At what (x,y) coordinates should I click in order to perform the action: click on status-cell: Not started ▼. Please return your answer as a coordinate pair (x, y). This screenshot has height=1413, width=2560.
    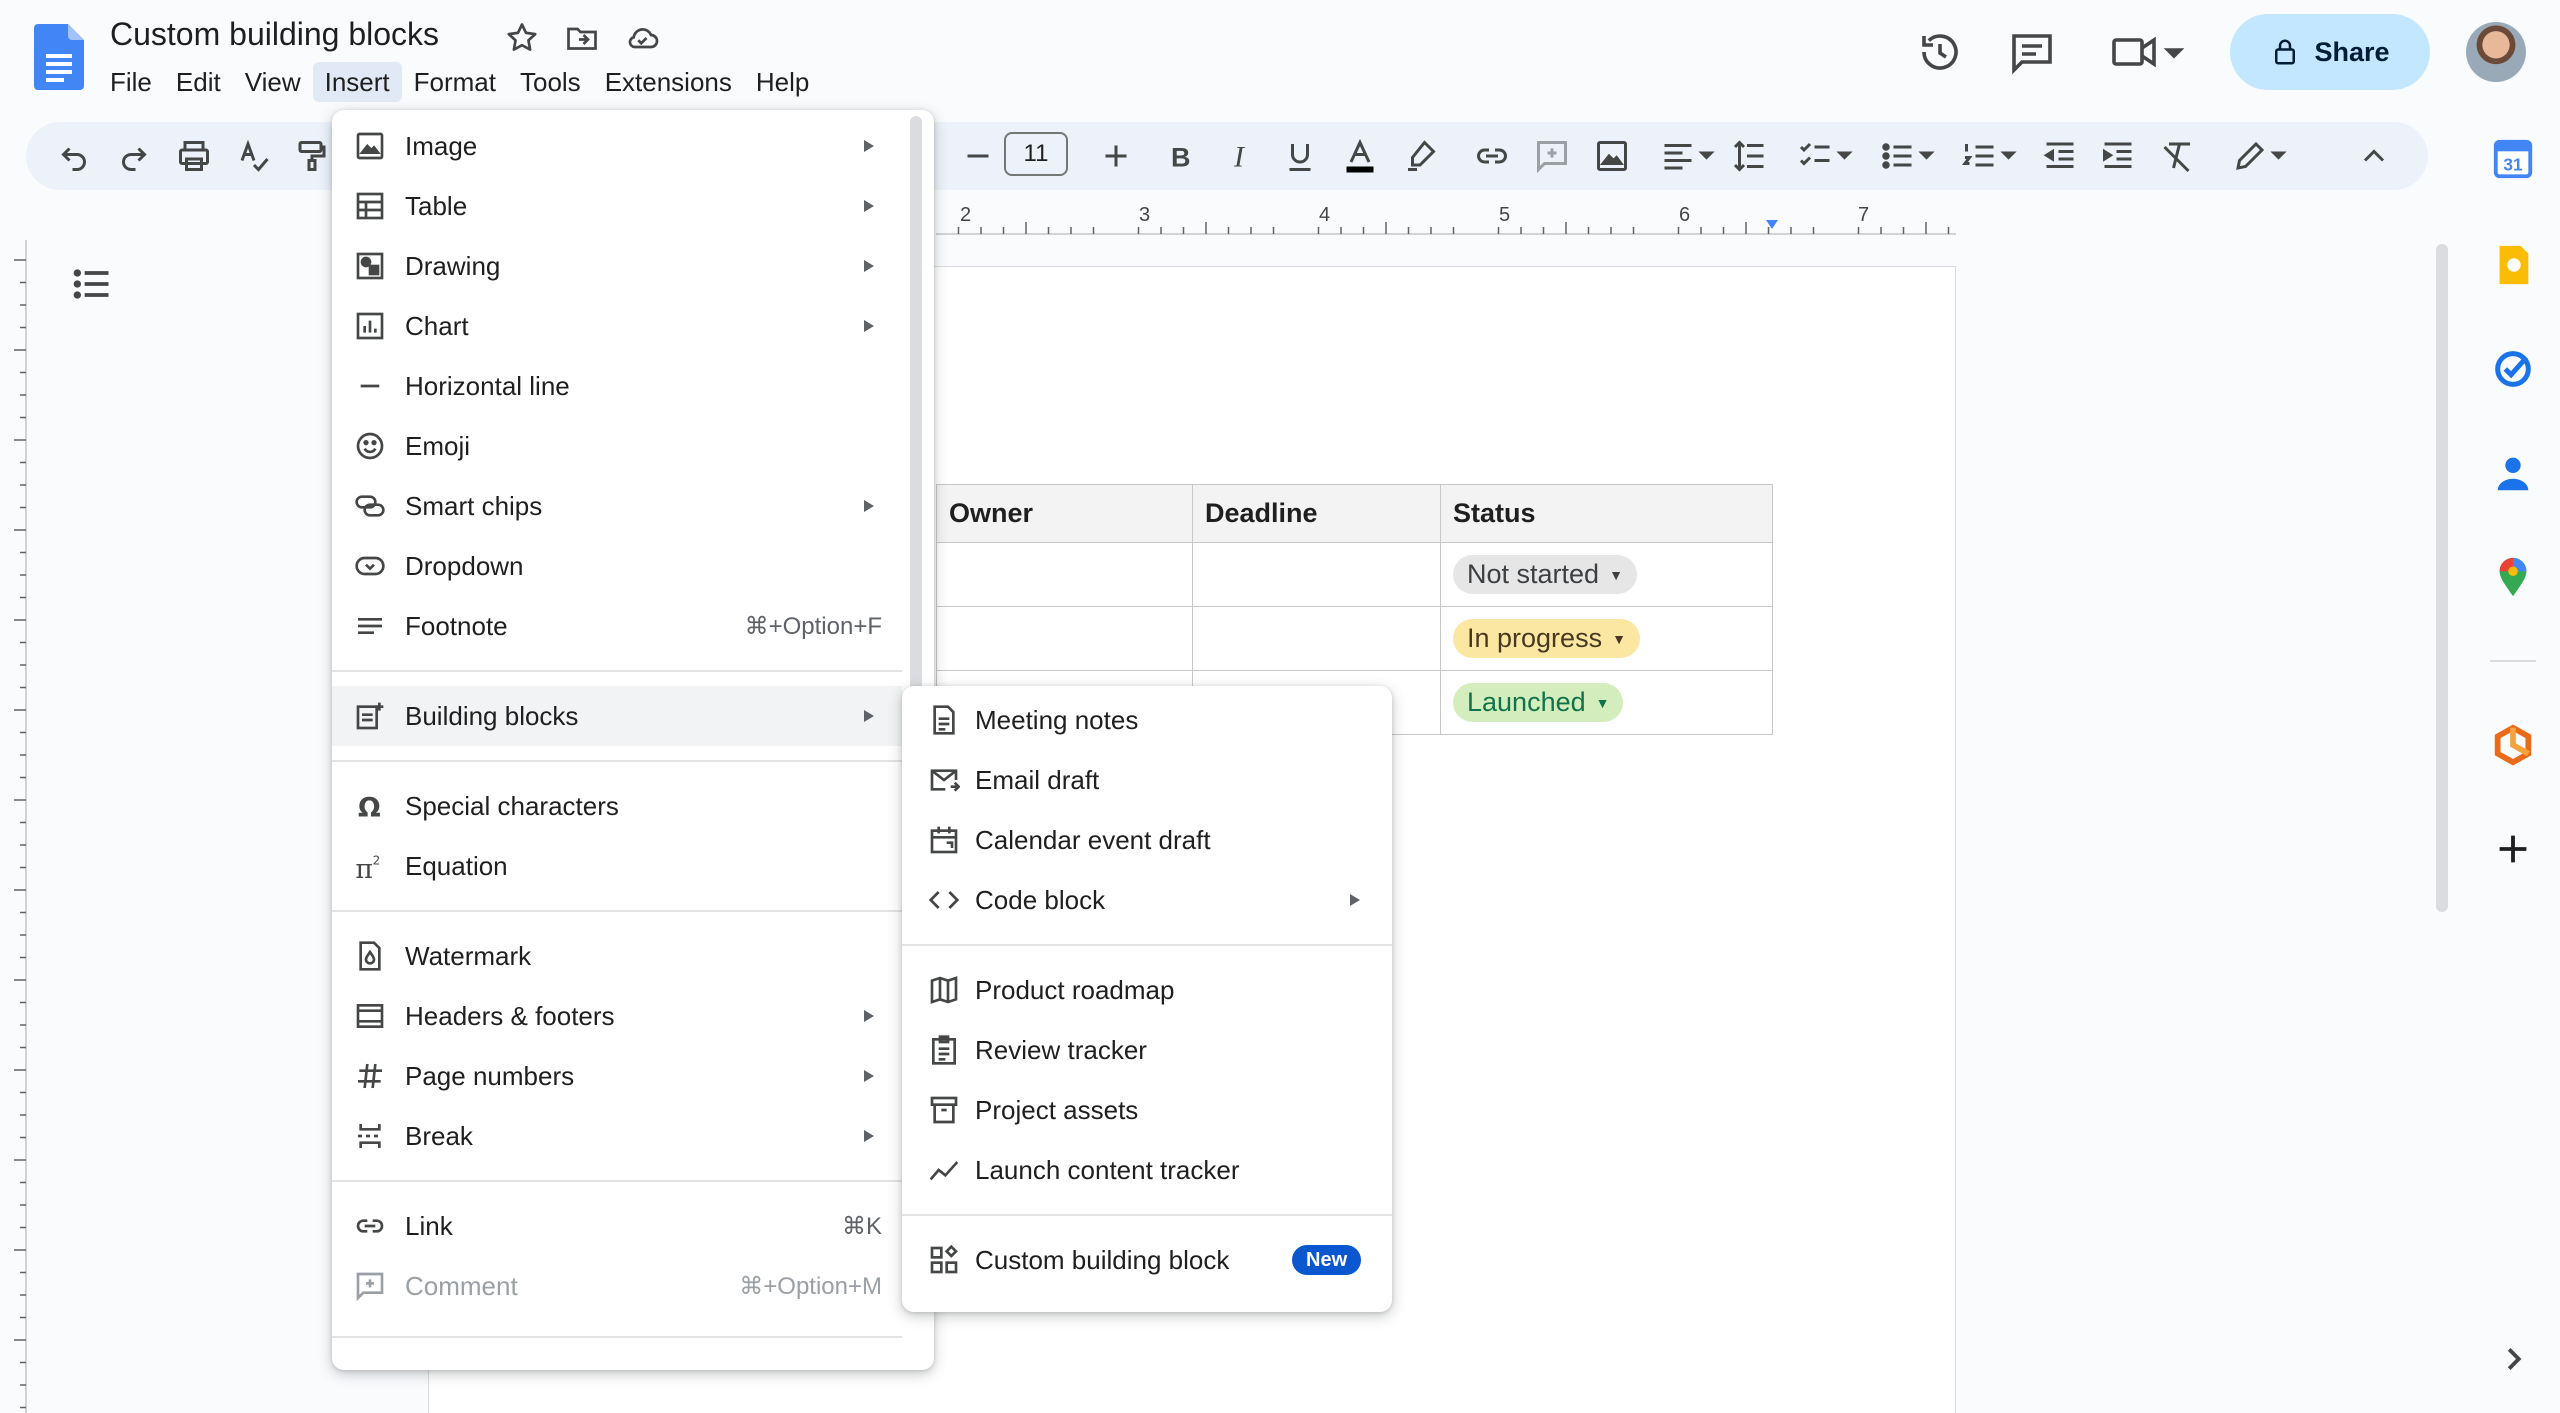
    Looking at the image, I should click on (1606, 574).